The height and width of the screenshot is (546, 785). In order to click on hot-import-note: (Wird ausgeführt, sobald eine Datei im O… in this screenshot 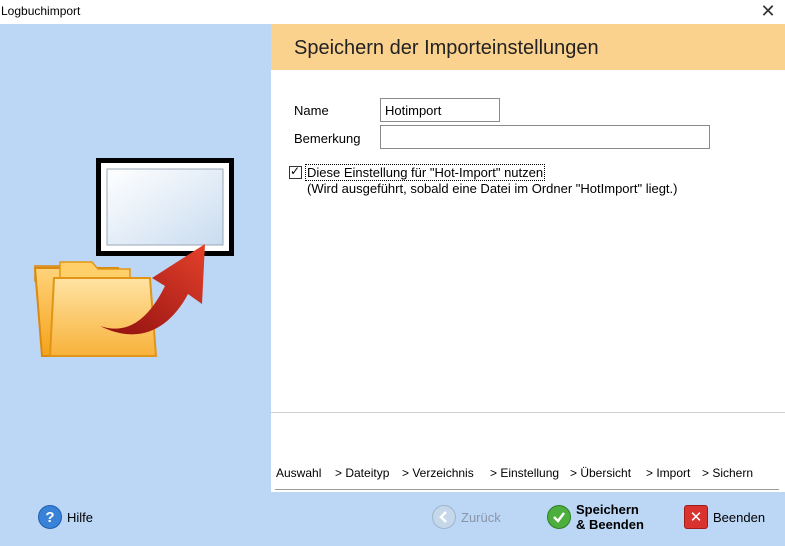, I will do `click(492, 188)`.